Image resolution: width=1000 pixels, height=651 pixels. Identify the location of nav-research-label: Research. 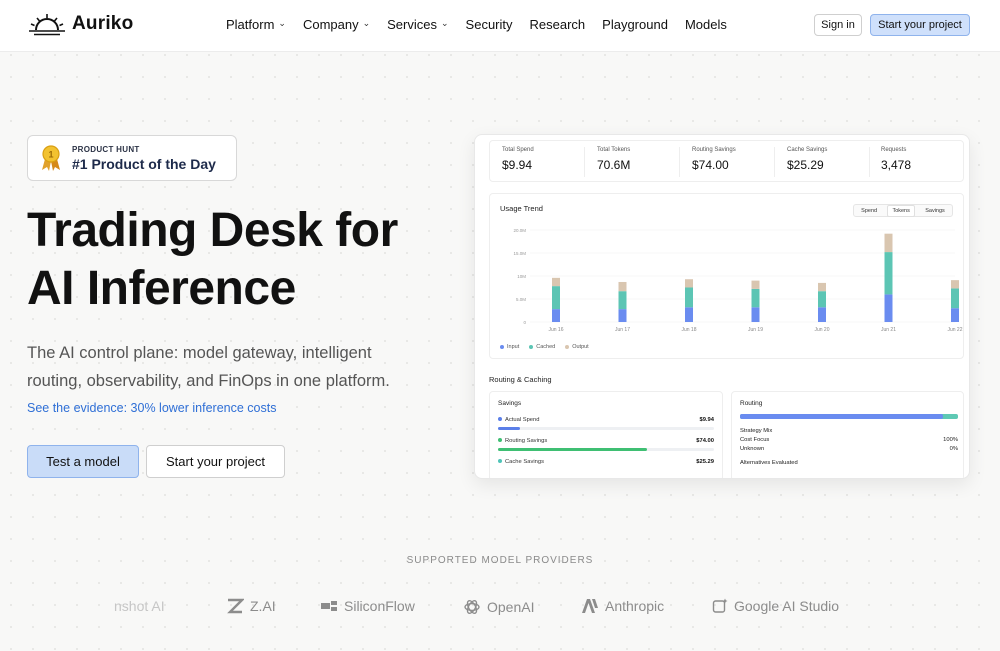
(557, 24).